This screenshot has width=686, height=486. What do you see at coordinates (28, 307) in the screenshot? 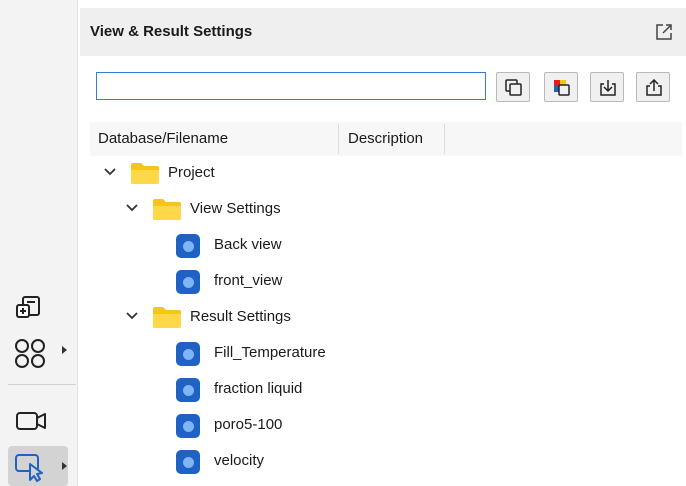
I see `add-database-icon` at bounding box center [28, 307].